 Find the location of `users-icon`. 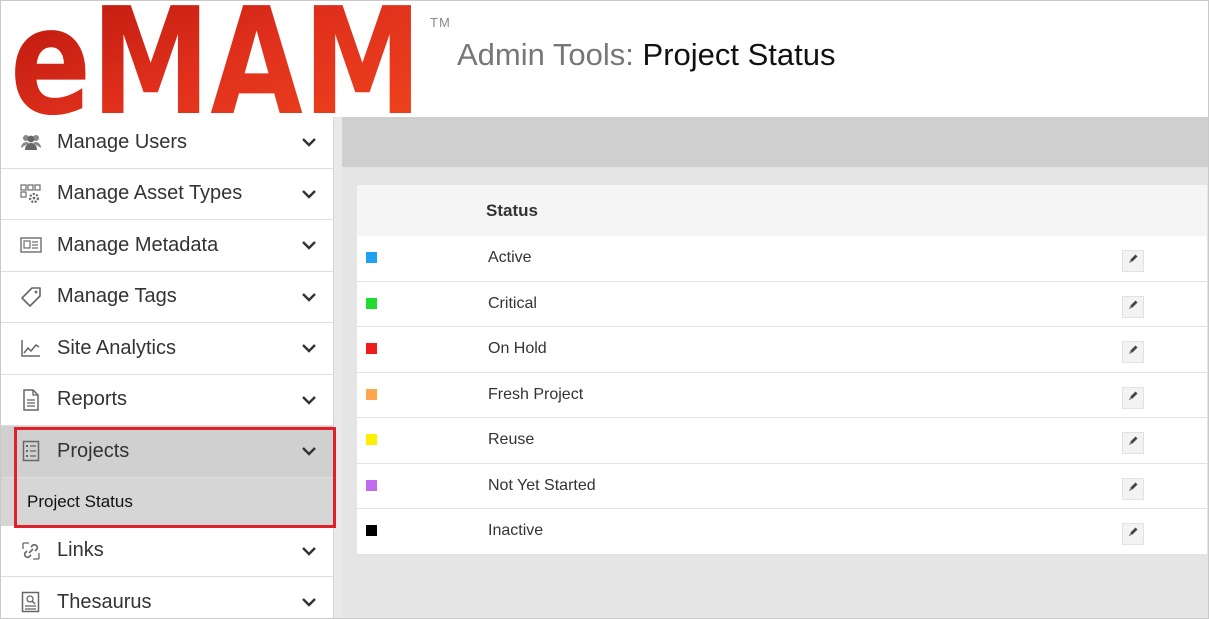

users-icon is located at coordinates (31, 142).